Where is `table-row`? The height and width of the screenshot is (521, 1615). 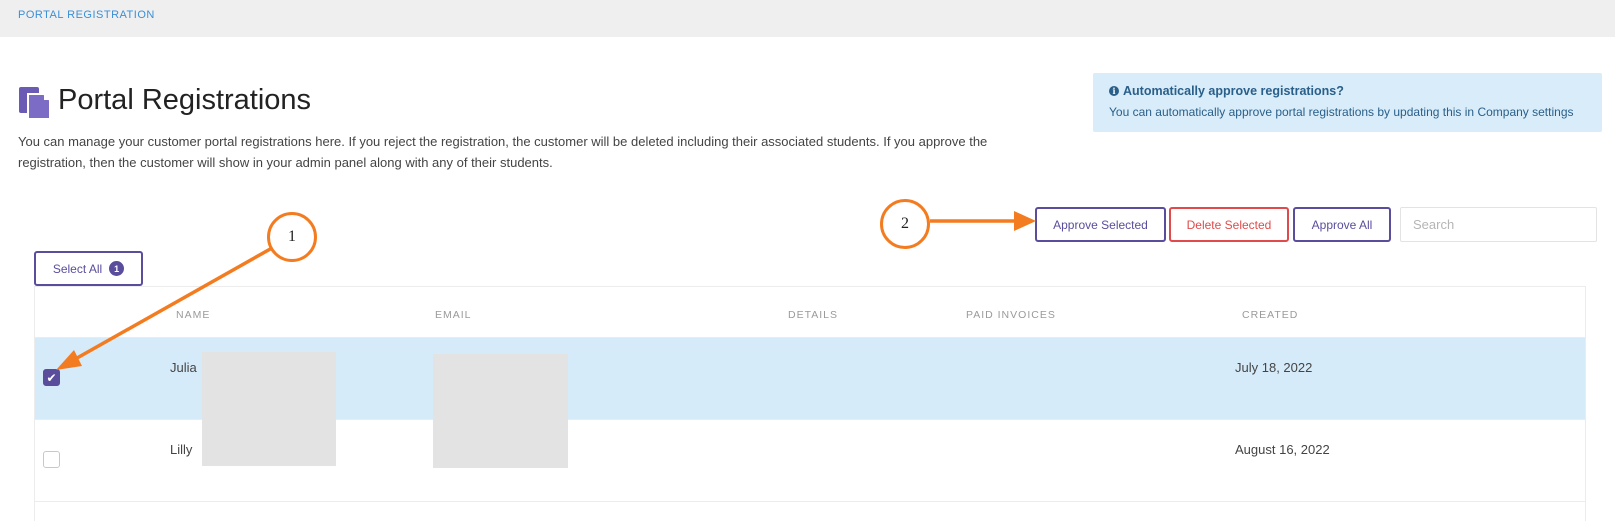 table-row is located at coordinates (810, 511).